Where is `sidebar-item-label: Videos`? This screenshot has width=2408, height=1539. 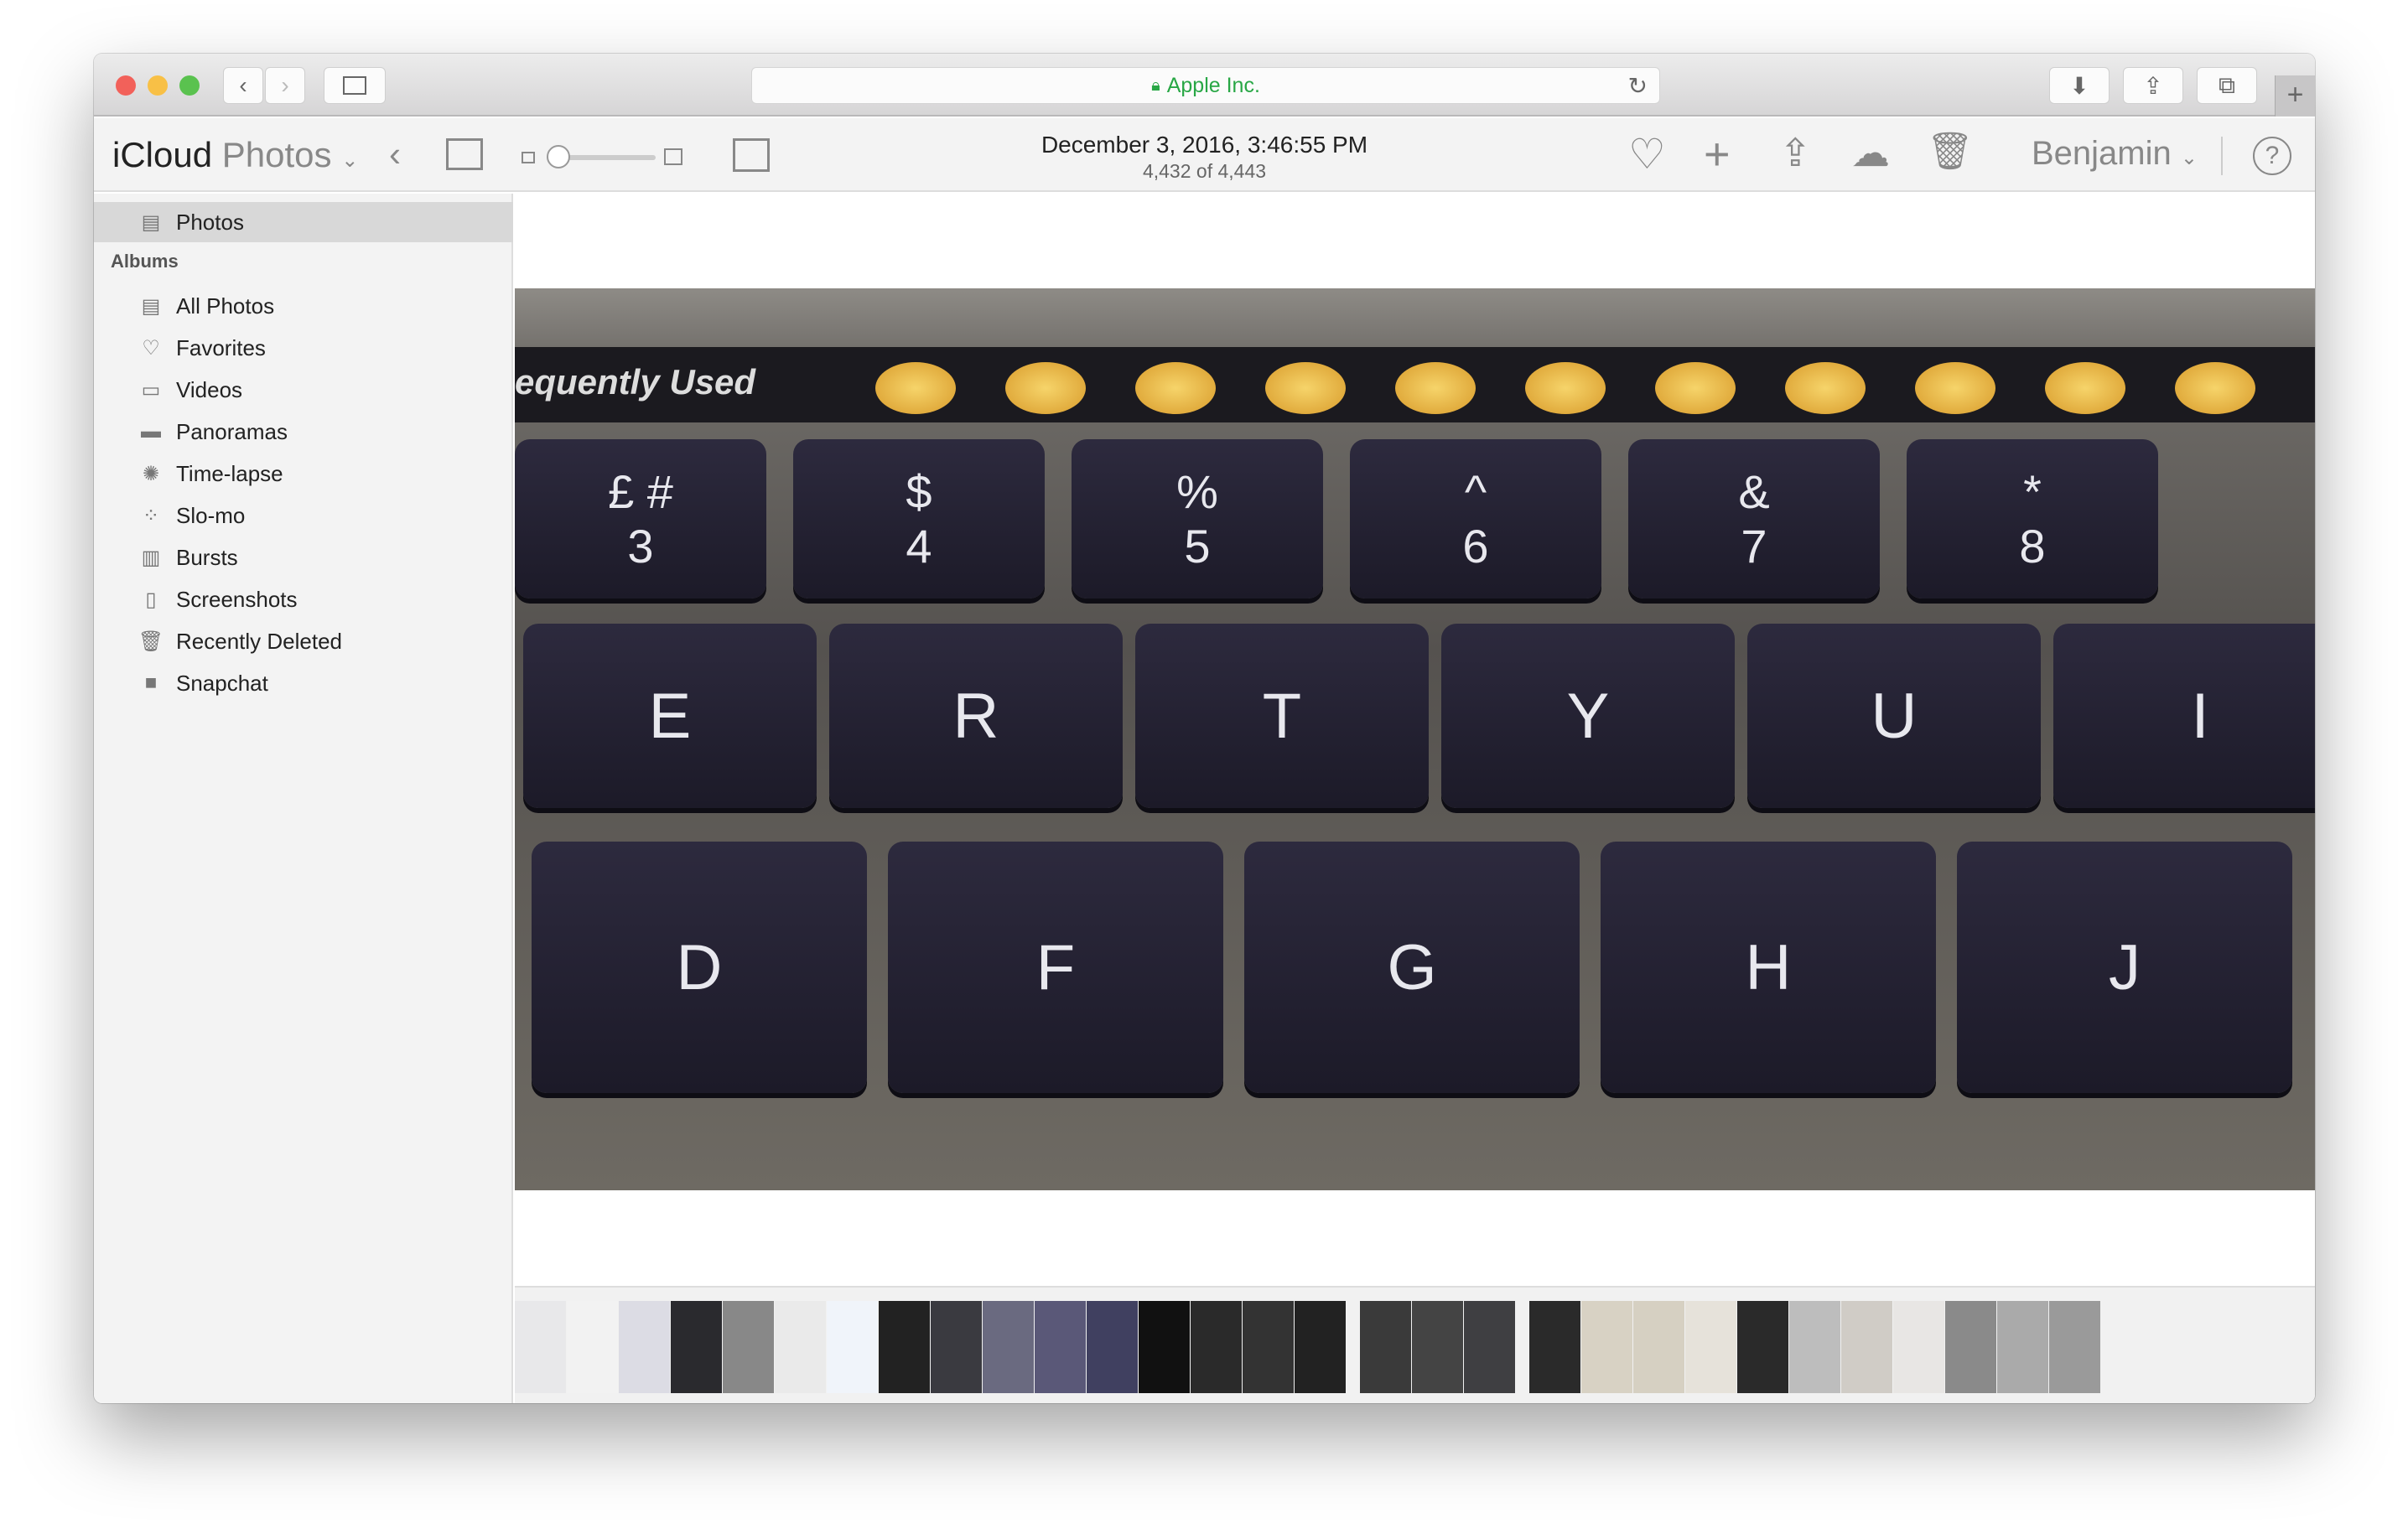
sidebar-item-label: Videos is located at coordinates (209, 389).